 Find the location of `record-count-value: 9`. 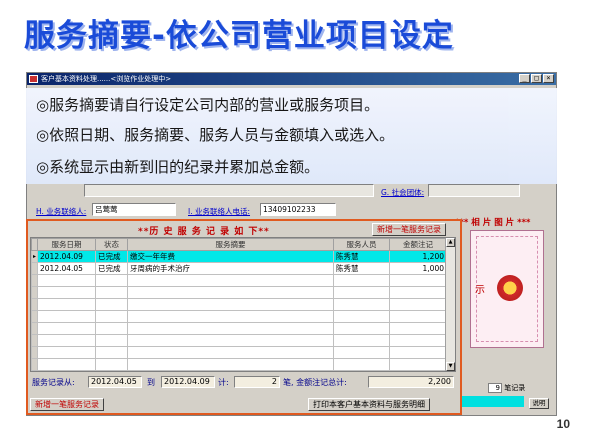

record-count-value: 9 is located at coordinates (495, 388).